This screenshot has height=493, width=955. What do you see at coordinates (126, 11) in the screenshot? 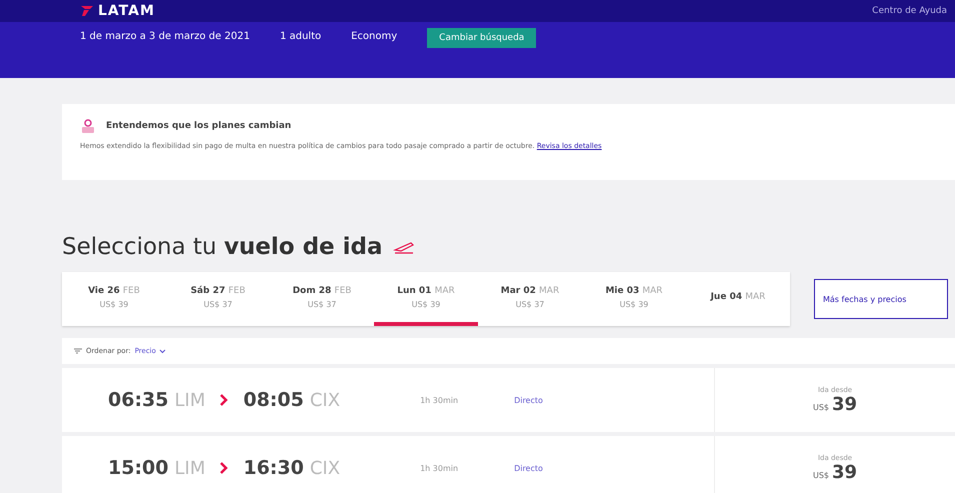
I see `logo-text: LATAM` at bounding box center [126, 11].